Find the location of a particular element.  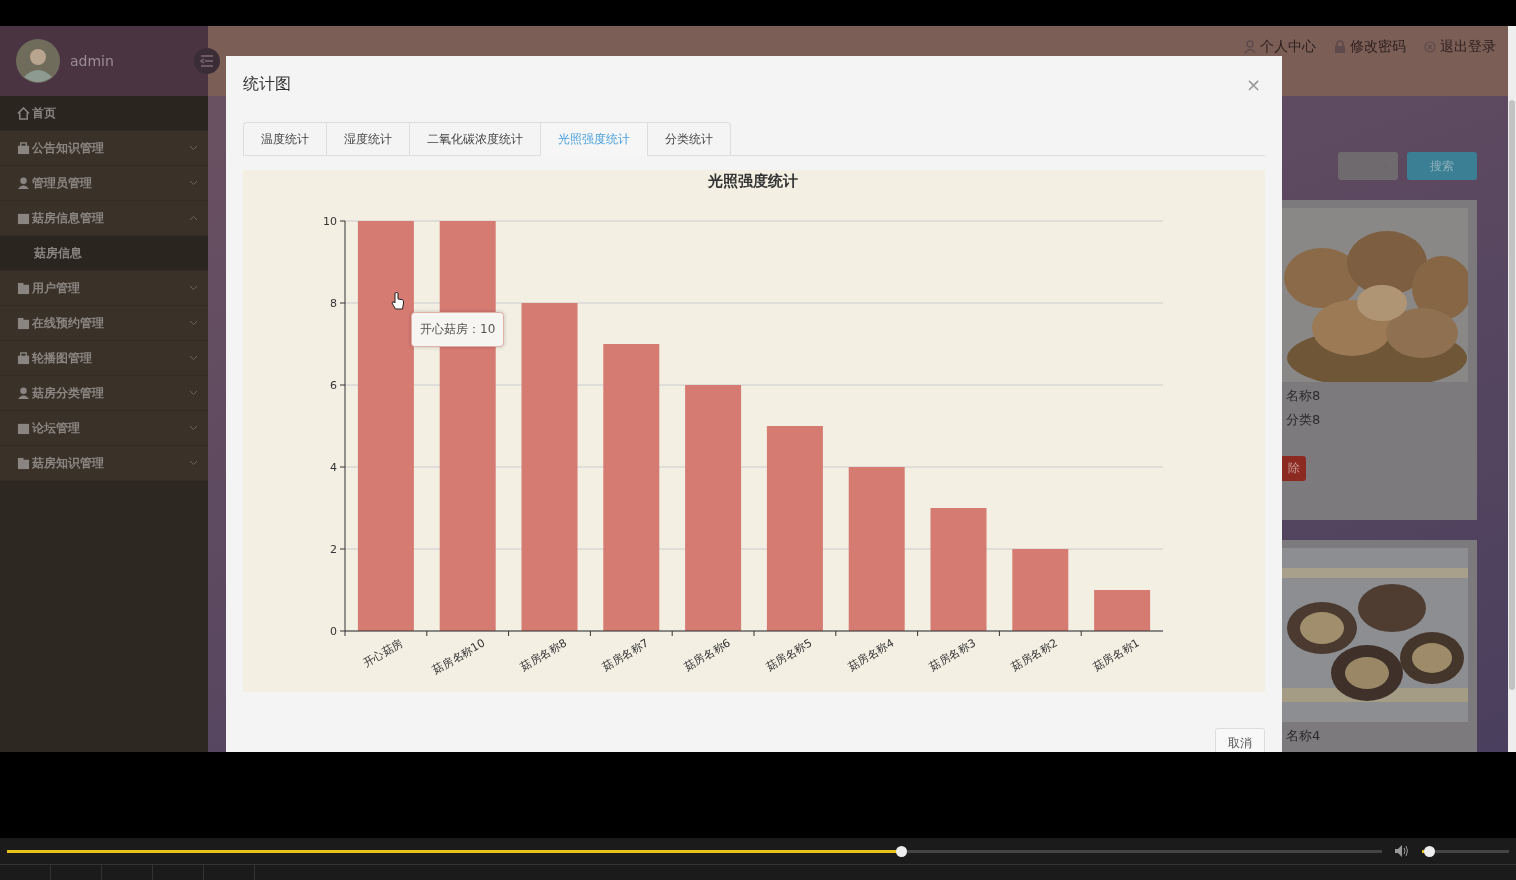

axis-label: 菇房名称10 is located at coordinates (459, 656).